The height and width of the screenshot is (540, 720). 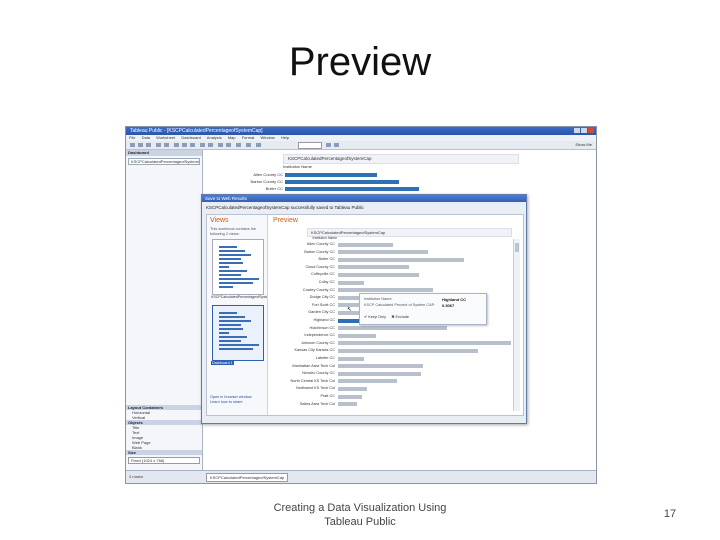 I want to click on maximize-button, so click(x=584, y=130).